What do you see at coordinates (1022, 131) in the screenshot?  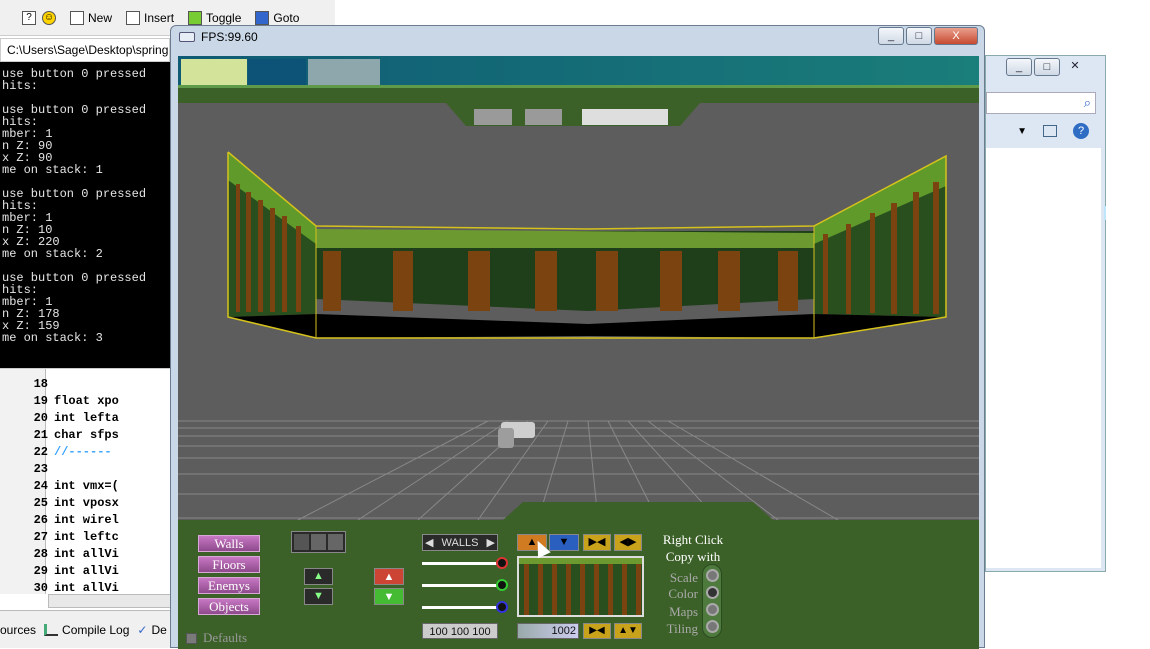 I see `view-dropdown-icon: ▼` at bounding box center [1022, 131].